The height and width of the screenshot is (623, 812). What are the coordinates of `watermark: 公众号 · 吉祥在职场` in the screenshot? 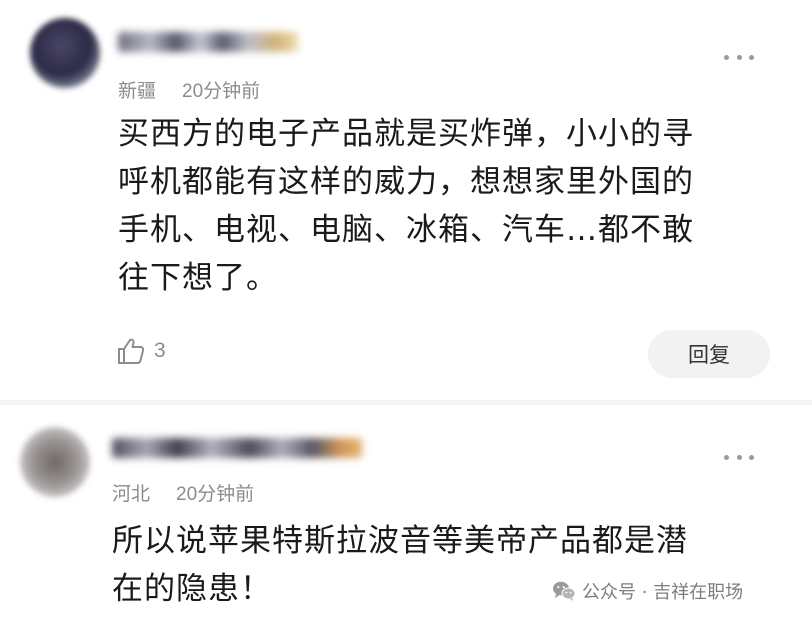 It's located at (647, 591).